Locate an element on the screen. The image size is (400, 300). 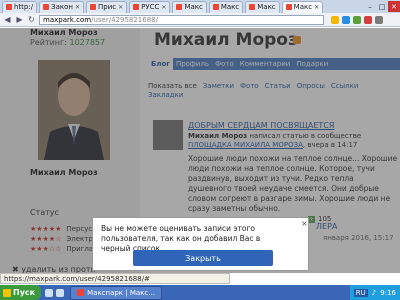
system-tray: RU ♪ 9:16 is located at coordinates (374, 292).